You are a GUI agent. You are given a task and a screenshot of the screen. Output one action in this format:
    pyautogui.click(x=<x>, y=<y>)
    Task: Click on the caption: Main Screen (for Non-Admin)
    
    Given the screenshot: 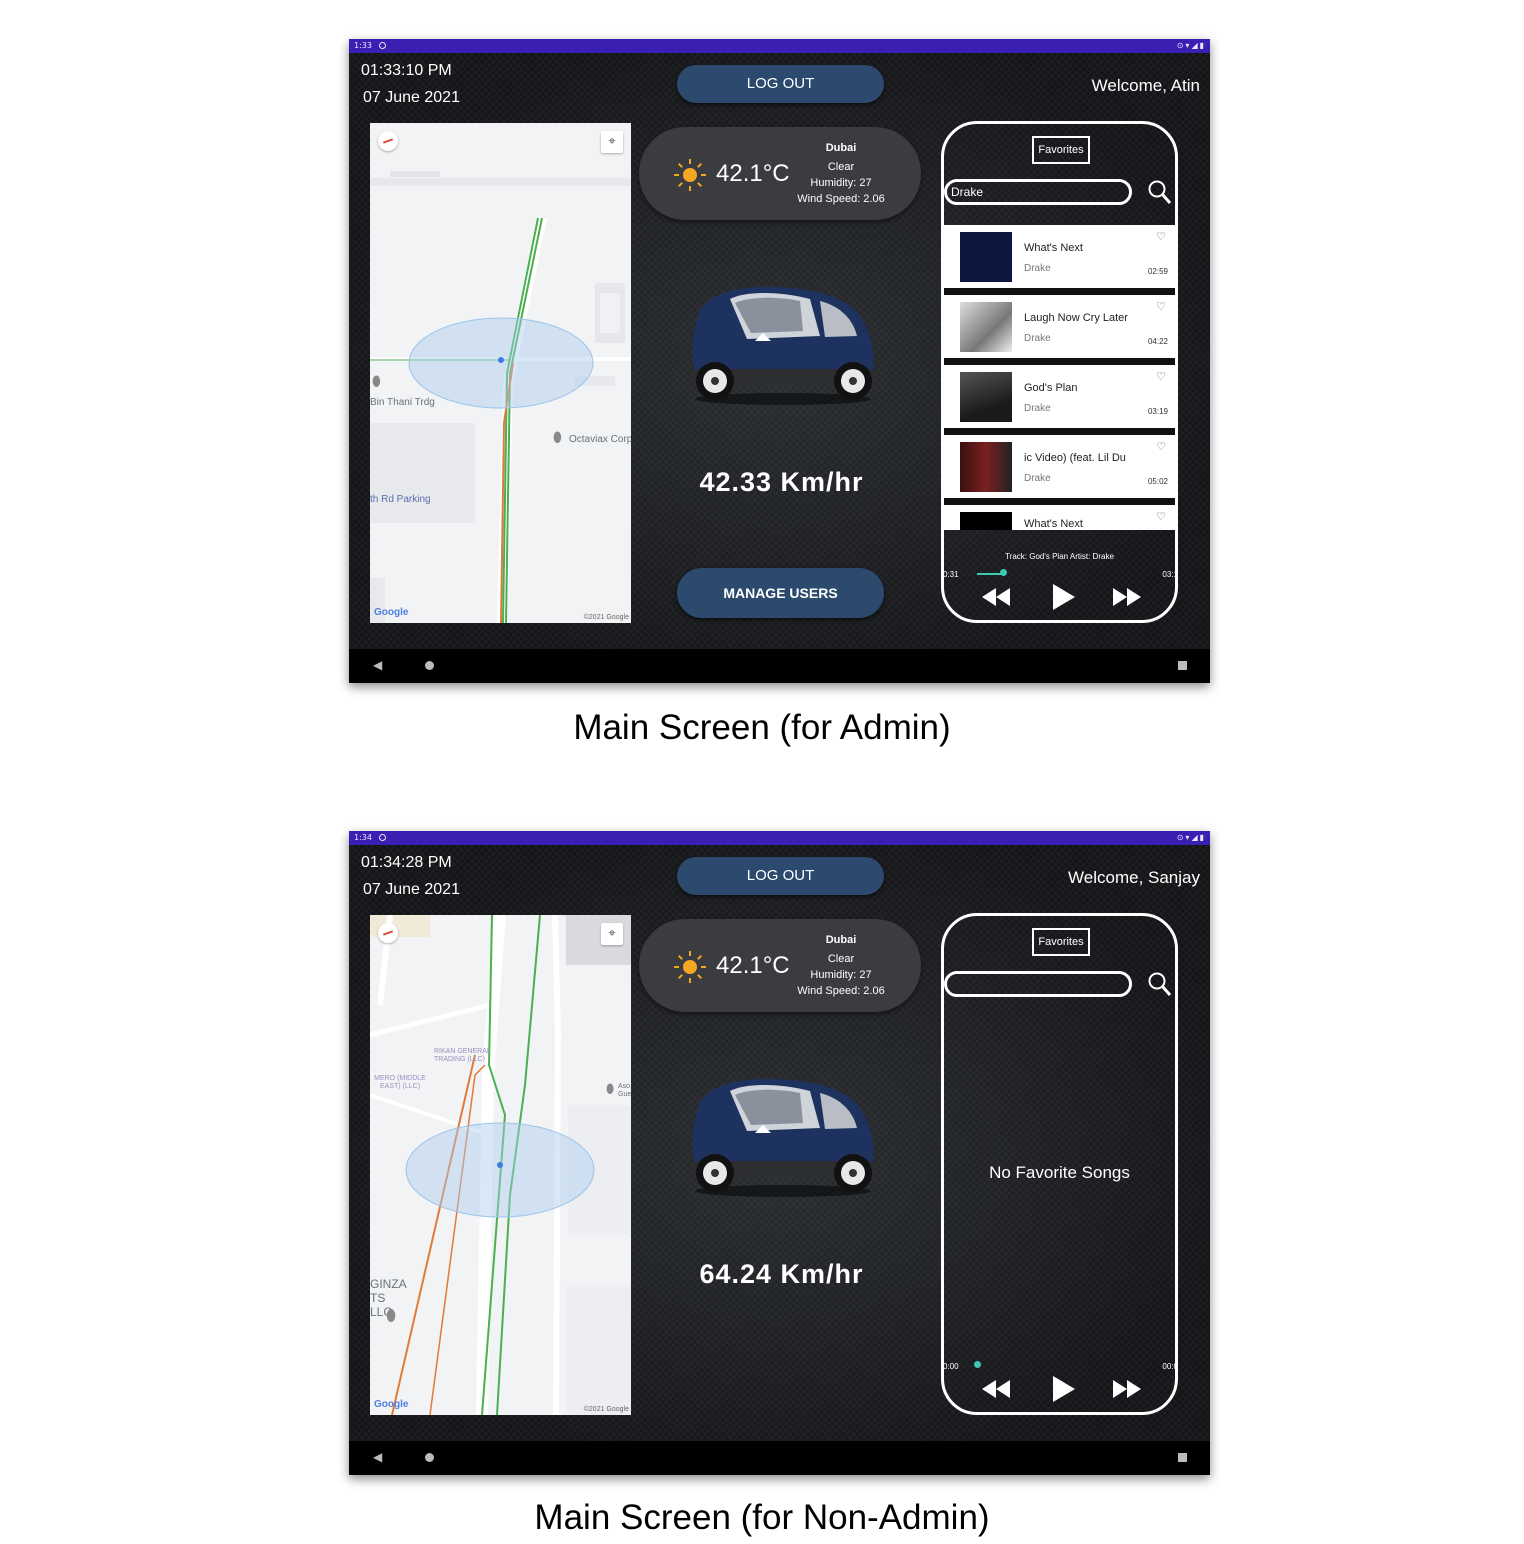 What is the action you would take?
    pyautogui.click(x=762, y=1517)
    